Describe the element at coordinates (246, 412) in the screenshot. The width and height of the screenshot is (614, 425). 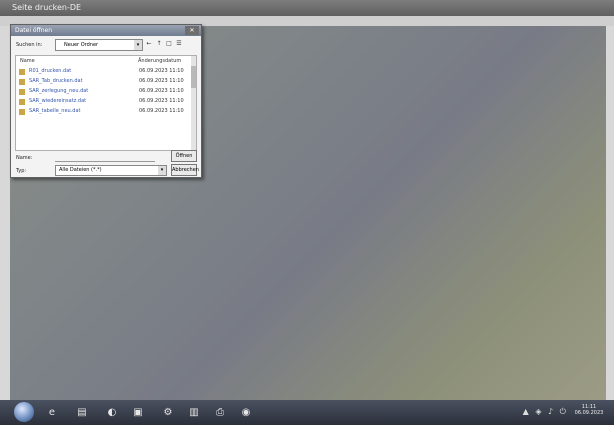
I see `active-app-icon: ◉` at that location.